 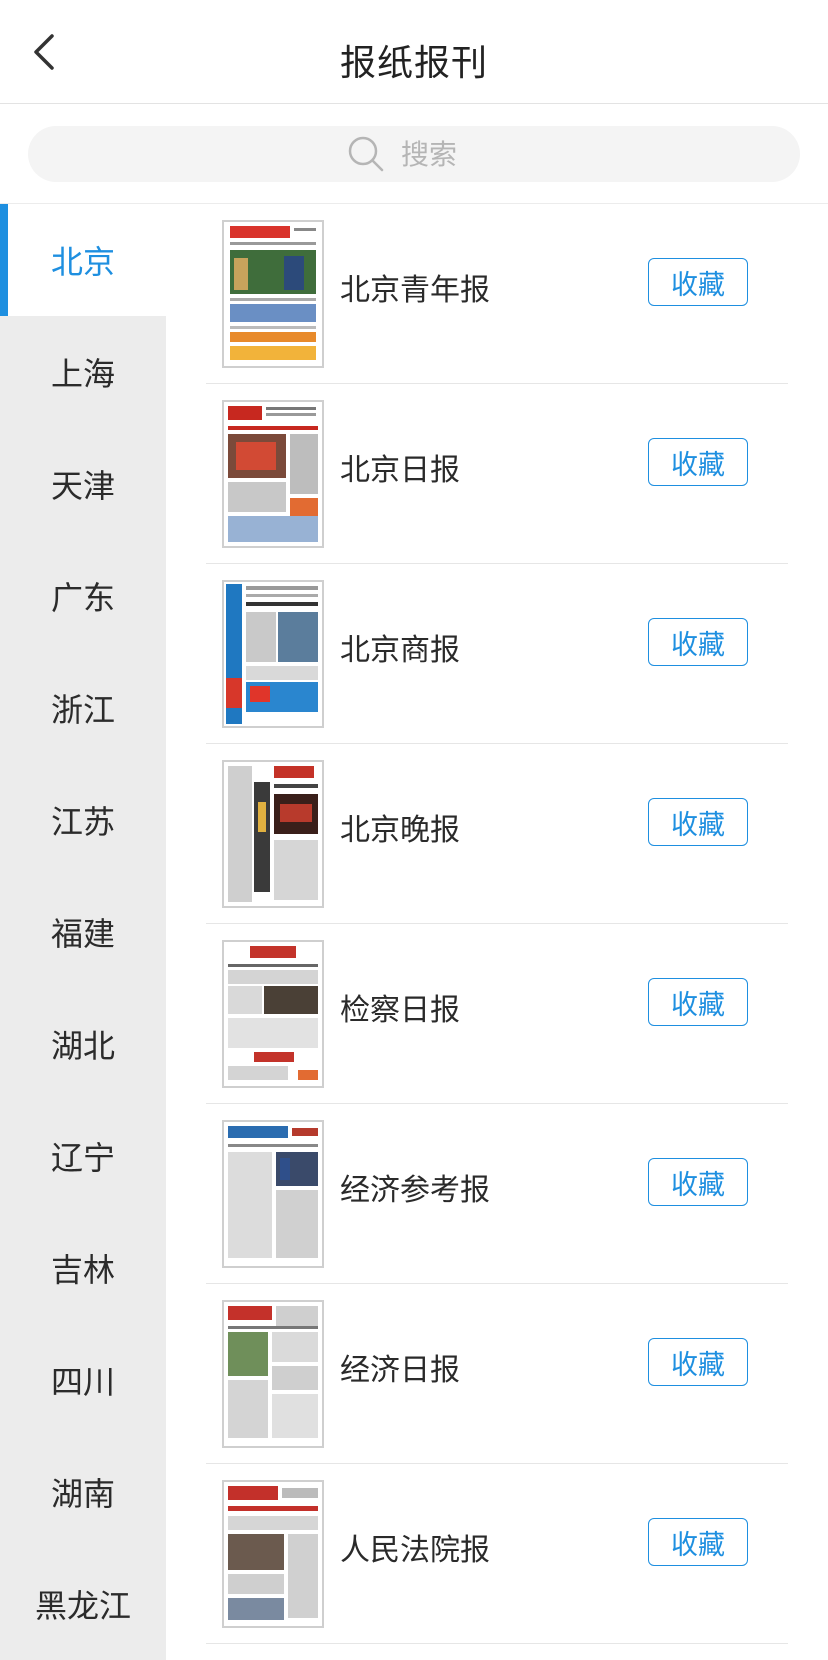 What do you see at coordinates (415, 1190) in the screenshot?
I see `newspaper-name: 经济参考报` at bounding box center [415, 1190].